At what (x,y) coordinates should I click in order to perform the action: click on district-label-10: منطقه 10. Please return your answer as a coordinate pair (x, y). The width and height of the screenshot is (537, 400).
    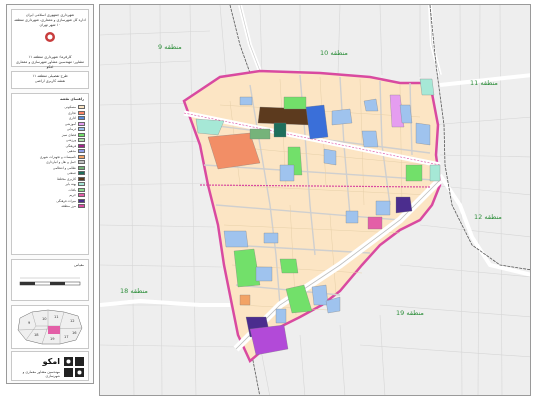
    Looking at the image, I should click on (334, 53).